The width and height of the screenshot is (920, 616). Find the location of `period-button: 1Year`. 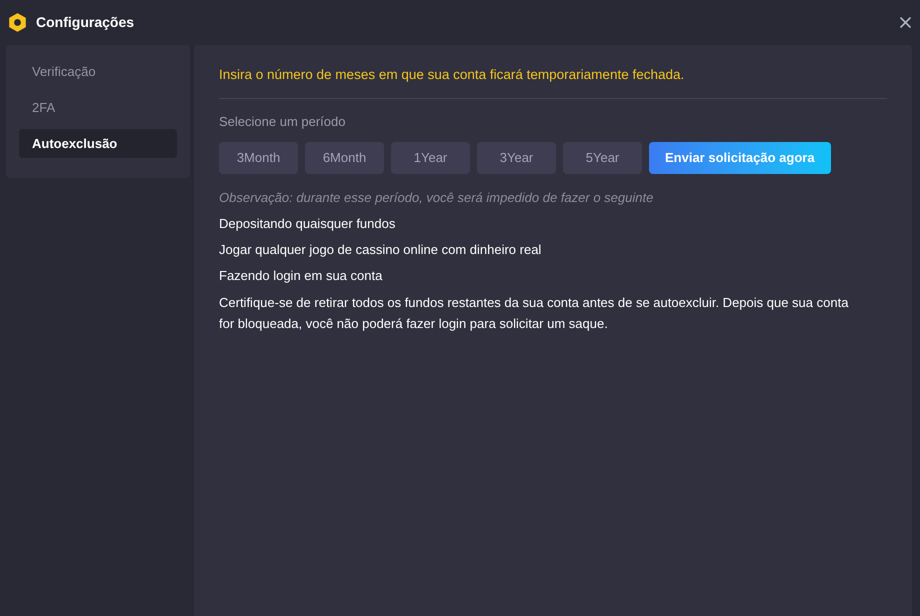

period-button: 1Year is located at coordinates (430, 158).